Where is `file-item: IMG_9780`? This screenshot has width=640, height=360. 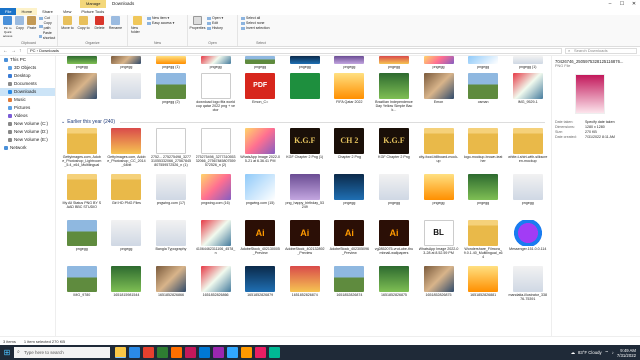
file-item: IMG_9780 is located at coordinates (82, 288).